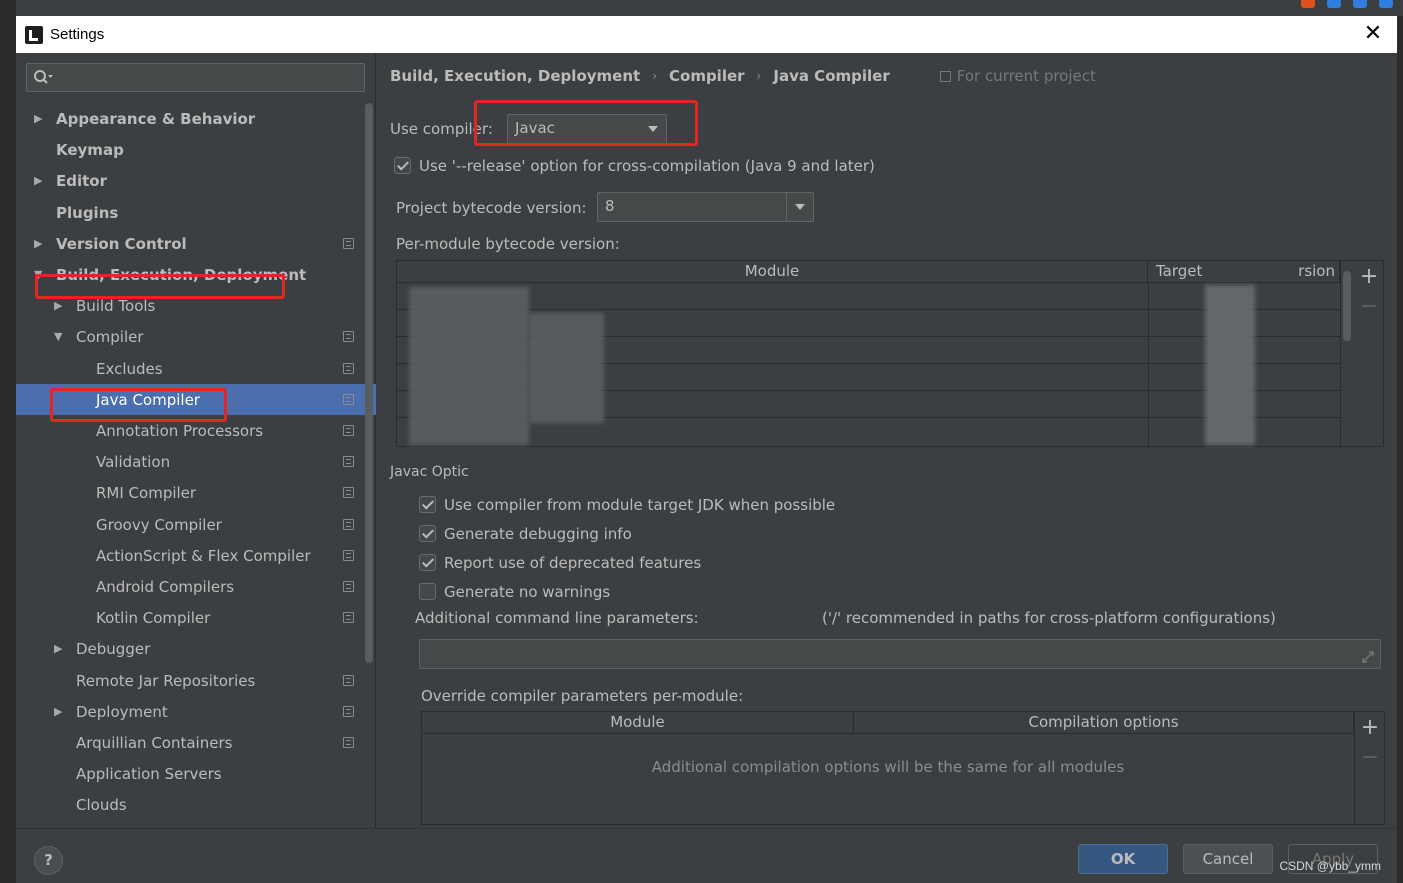 Image resolution: width=1403 pixels, height=883 pixels. Describe the element at coordinates (900, 654) in the screenshot. I see `additional-params-input` at that location.